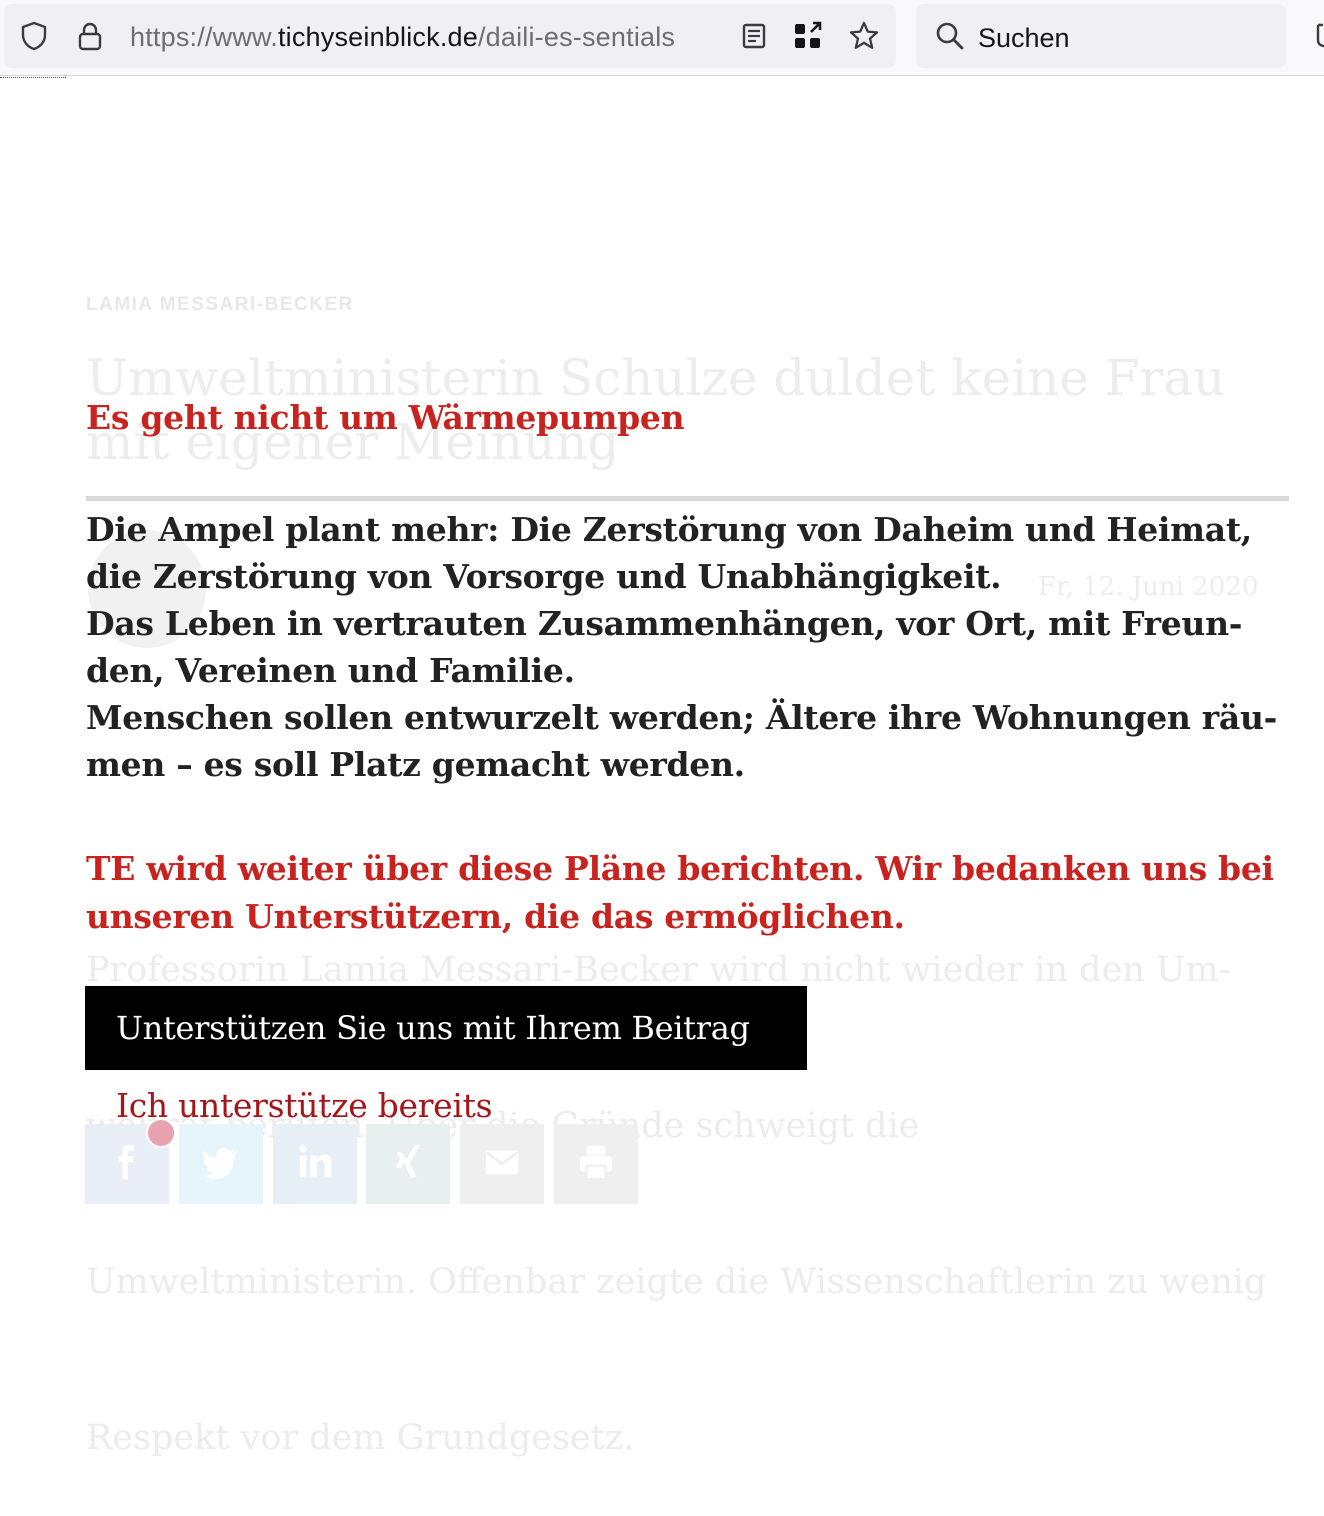  What do you see at coordinates (304, 1105) in the screenshot?
I see `already-supporting-link: Ich unterstütze bereits` at bounding box center [304, 1105].